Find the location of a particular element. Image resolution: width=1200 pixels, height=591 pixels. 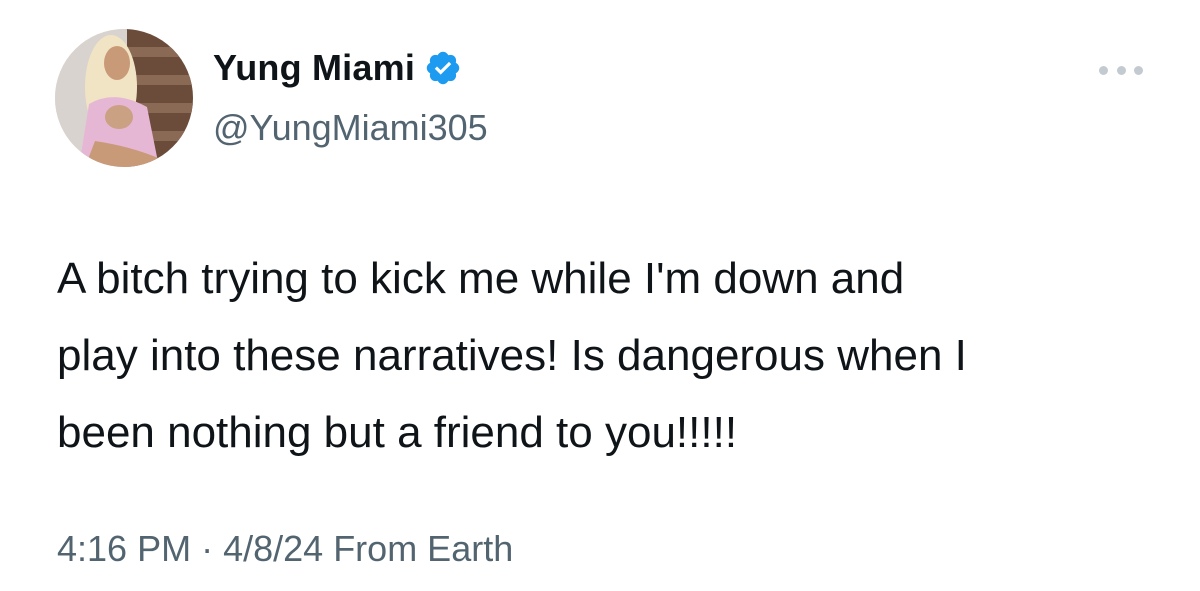

profile-photo is located at coordinates (124, 98).